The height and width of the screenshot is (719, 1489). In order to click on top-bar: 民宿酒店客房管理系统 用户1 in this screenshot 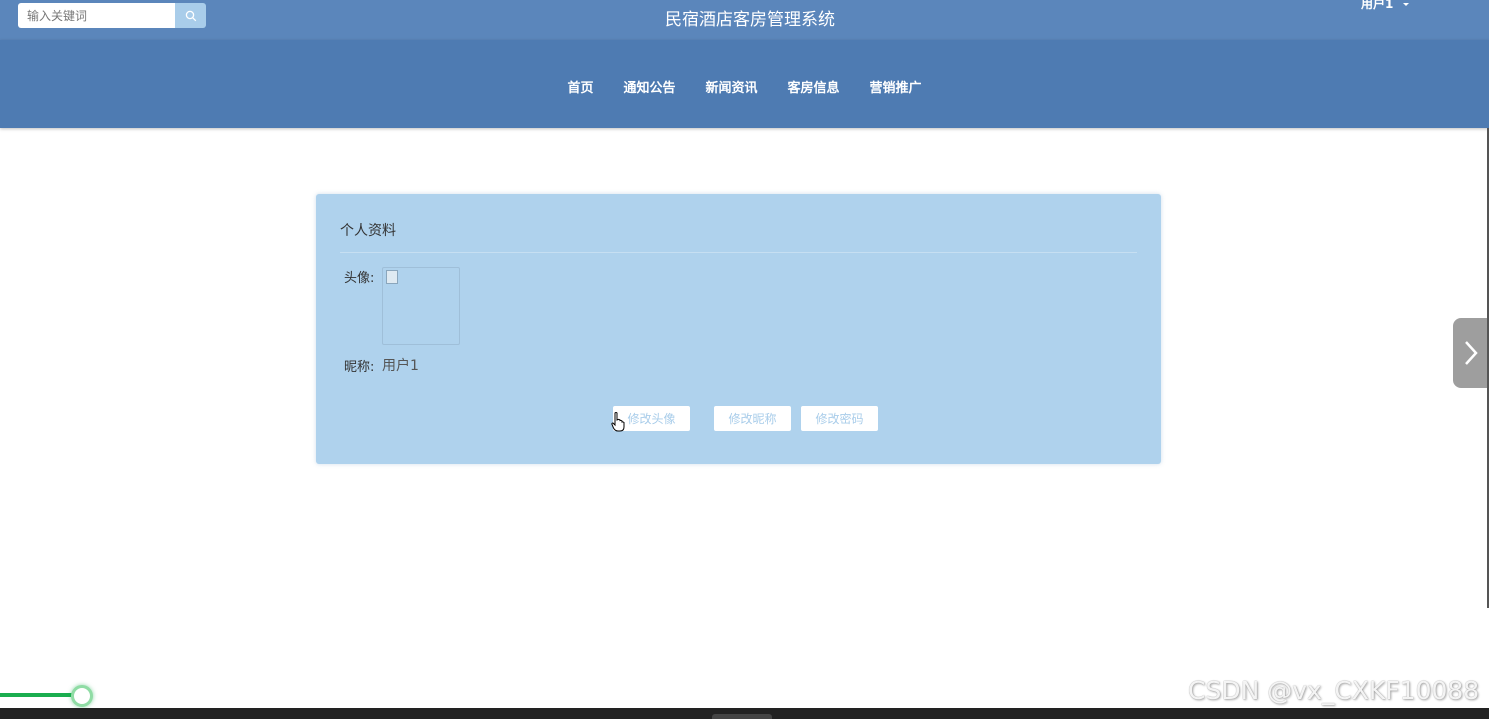, I will do `click(744, 20)`.